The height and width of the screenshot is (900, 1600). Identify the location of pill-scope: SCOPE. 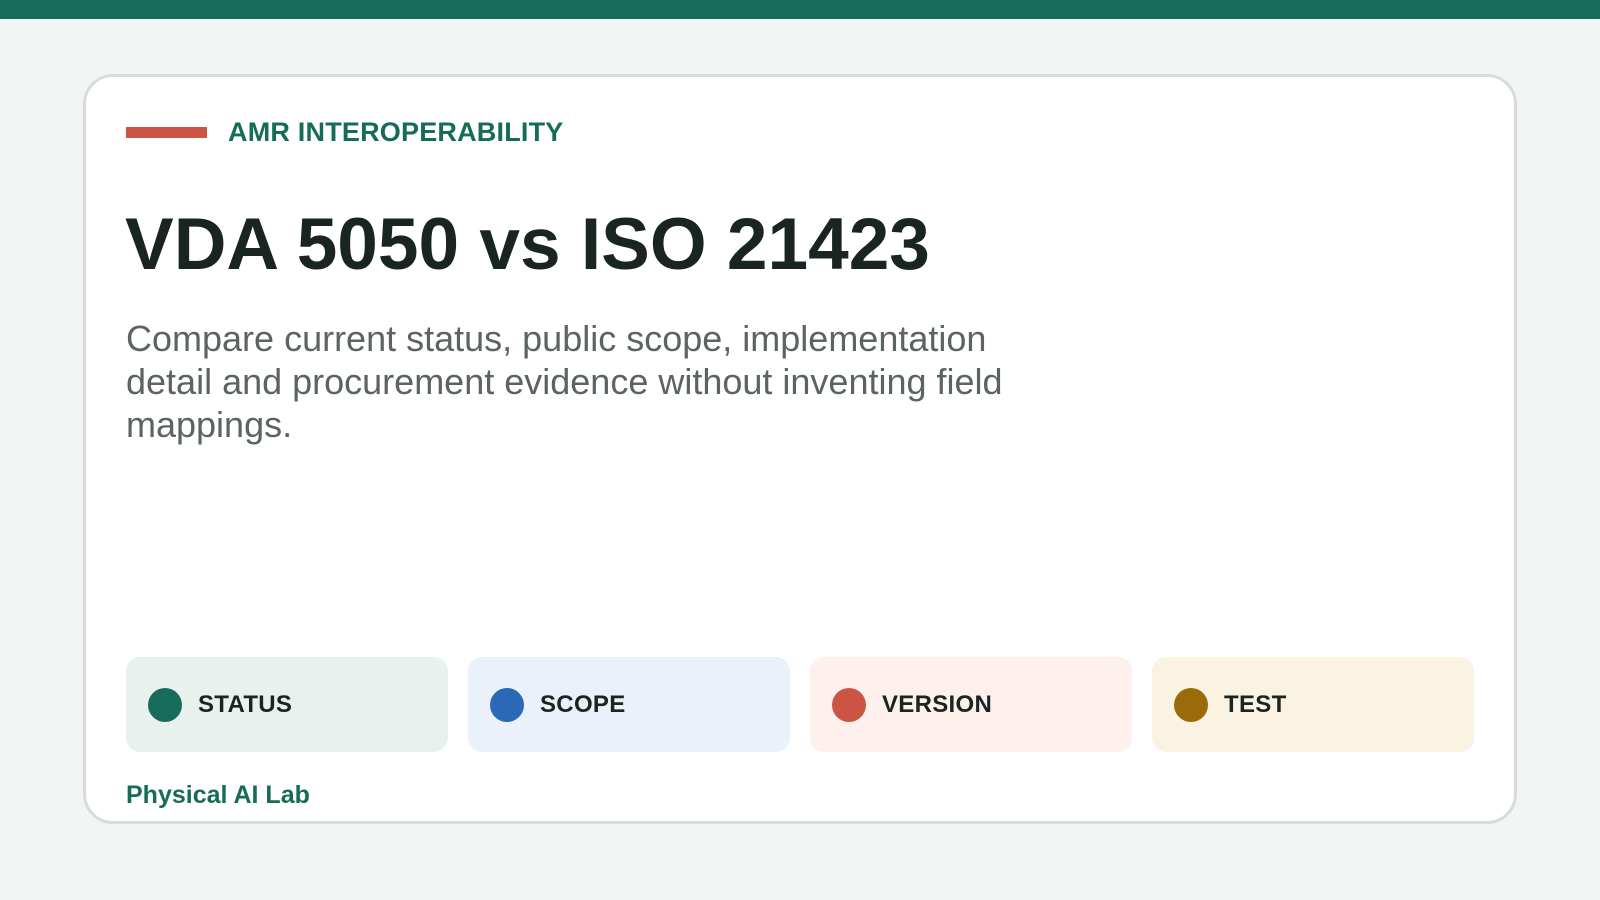
(629, 704).